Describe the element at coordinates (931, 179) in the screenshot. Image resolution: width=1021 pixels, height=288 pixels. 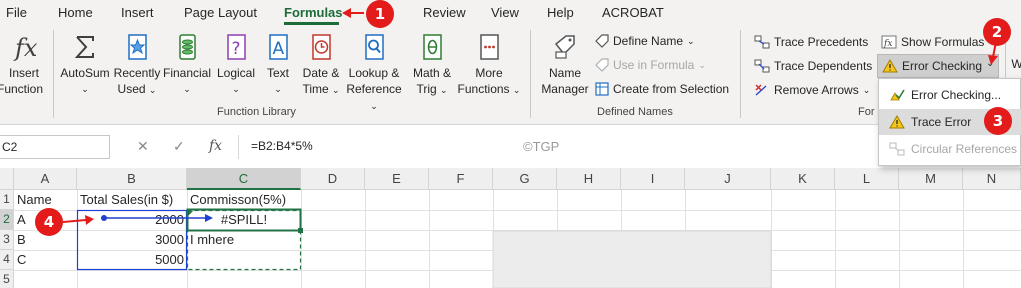
I see `column-header-m: M` at that location.